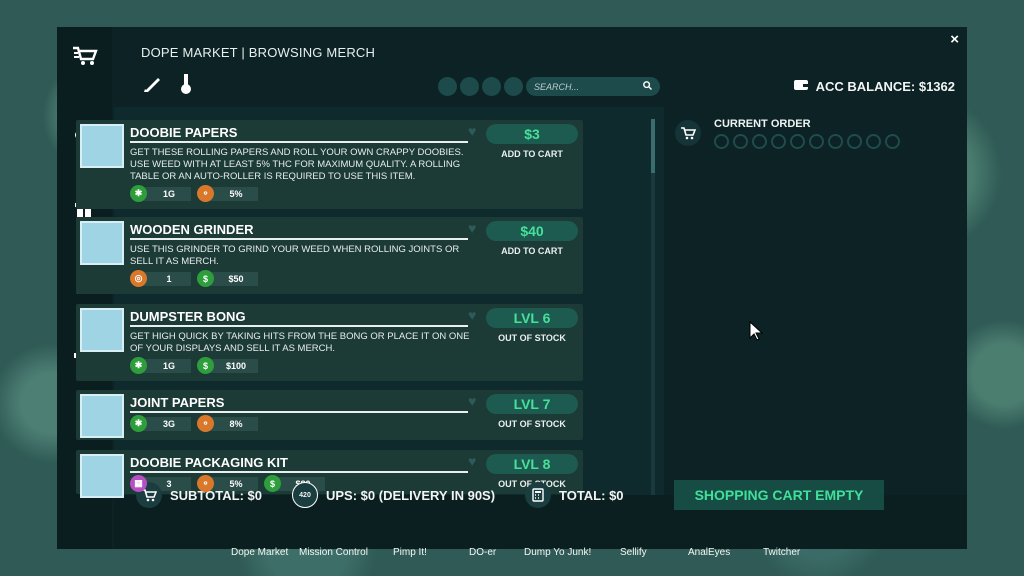  I want to click on list-filter-icon, so click(469, 86).